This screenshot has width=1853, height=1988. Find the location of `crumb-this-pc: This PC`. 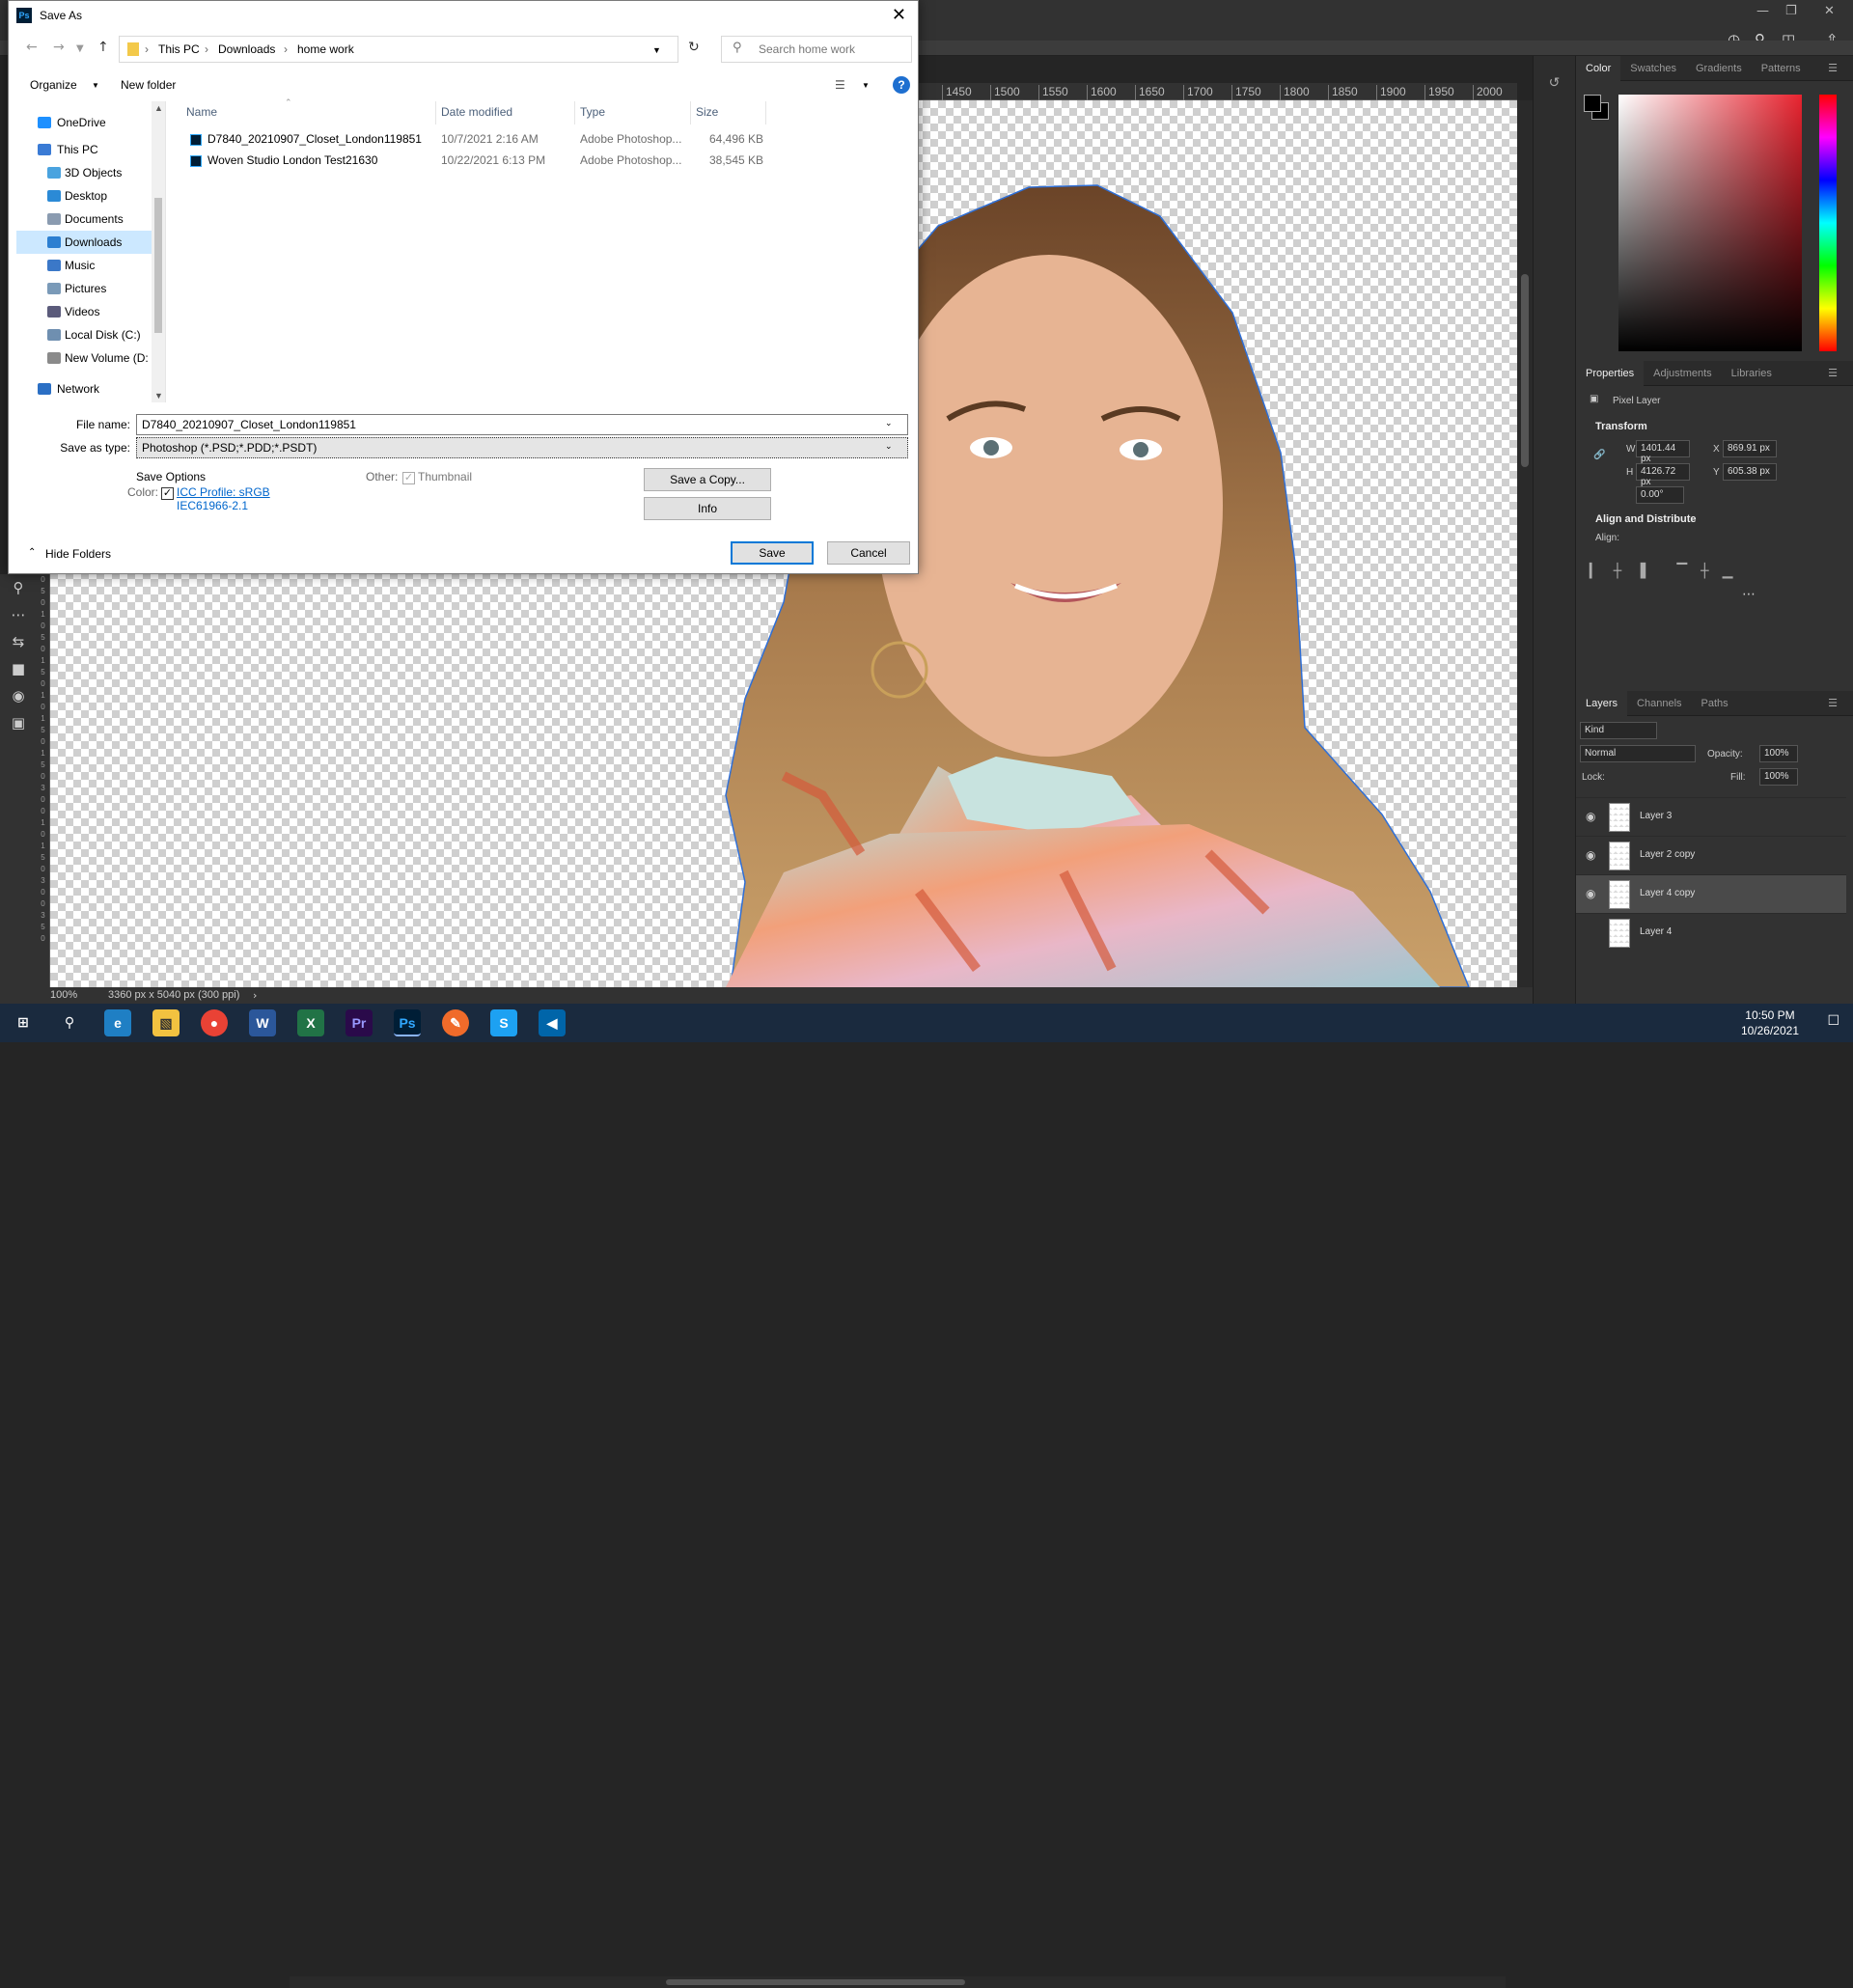

crumb-this-pc: This PC is located at coordinates (179, 49).